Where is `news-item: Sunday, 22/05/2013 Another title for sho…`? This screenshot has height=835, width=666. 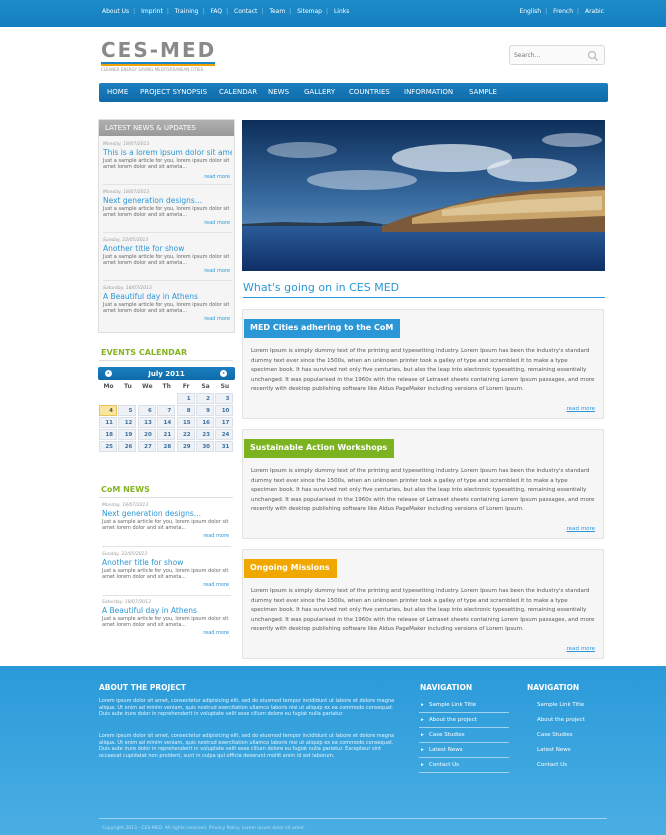
news-item: Sunday, 22/05/2013 Another title for sho… is located at coordinates (166, 574).